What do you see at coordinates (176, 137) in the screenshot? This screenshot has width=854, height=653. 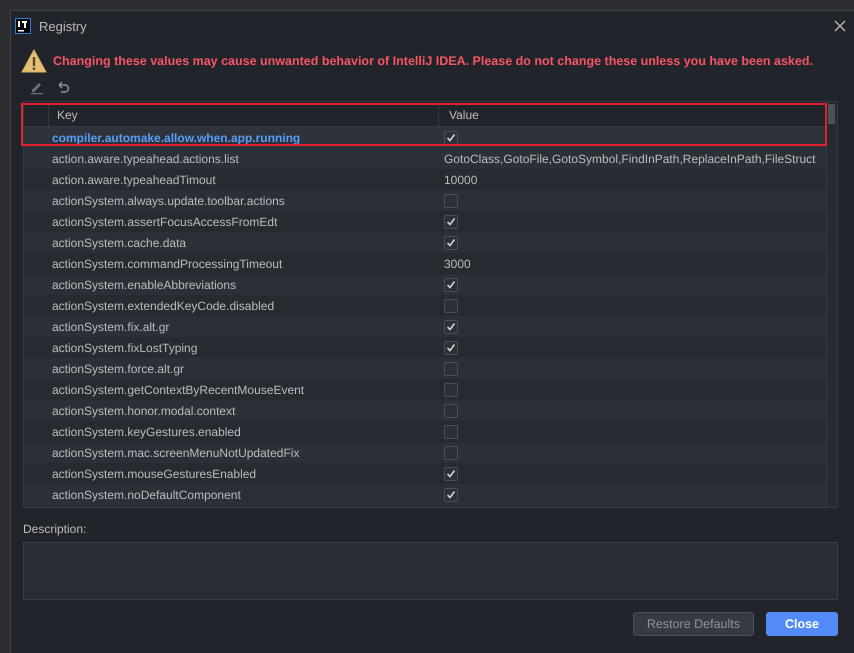 I see `key-cell-text: compiler.automake.allow.when.app.running` at bounding box center [176, 137].